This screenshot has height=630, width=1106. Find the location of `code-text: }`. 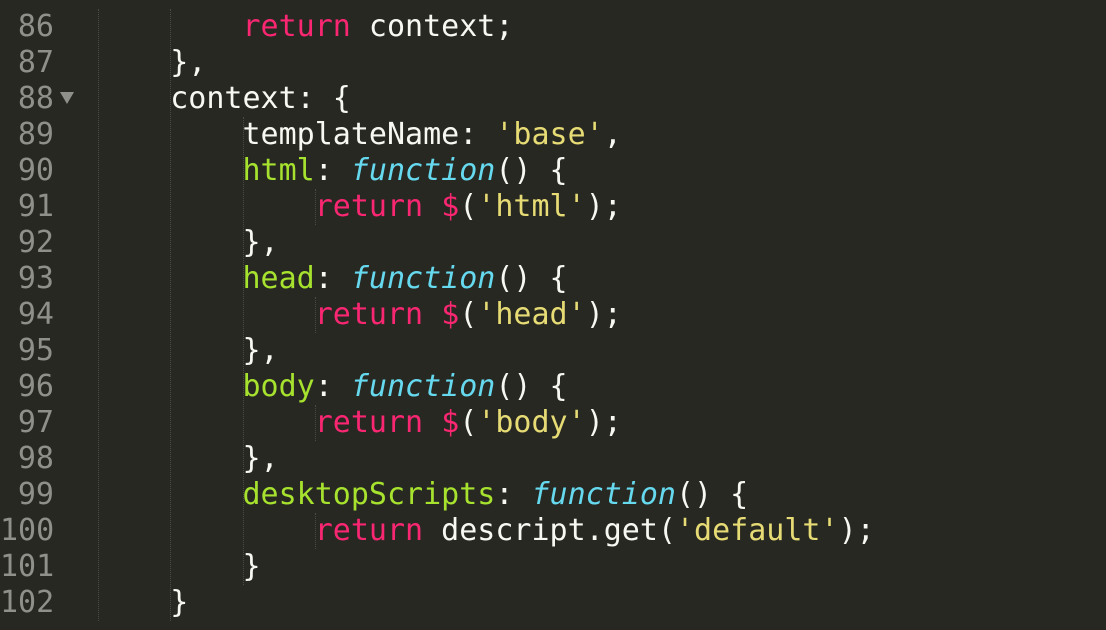

code-text: } is located at coordinates (143, 603).